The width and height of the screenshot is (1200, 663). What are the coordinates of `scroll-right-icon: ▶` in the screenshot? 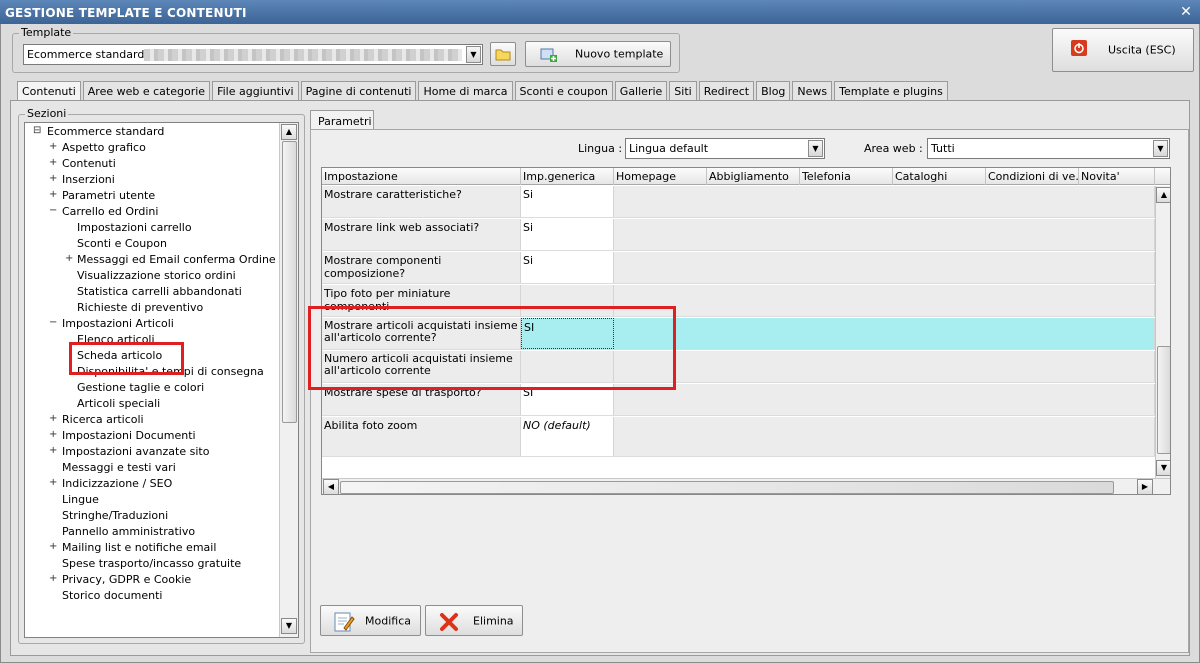 It's located at (1145, 486).